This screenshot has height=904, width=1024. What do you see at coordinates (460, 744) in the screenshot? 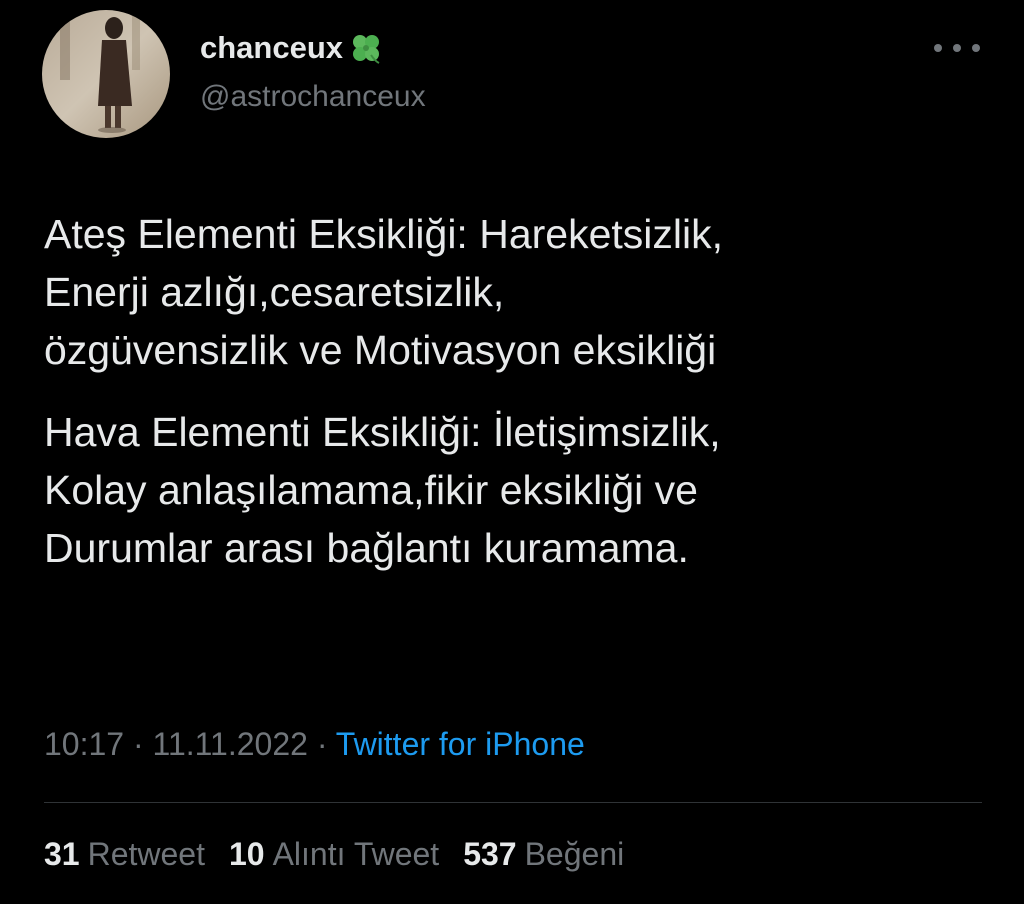
I see `tweet-source-link: Twitter for iPhone` at bounding box center [460, 744].